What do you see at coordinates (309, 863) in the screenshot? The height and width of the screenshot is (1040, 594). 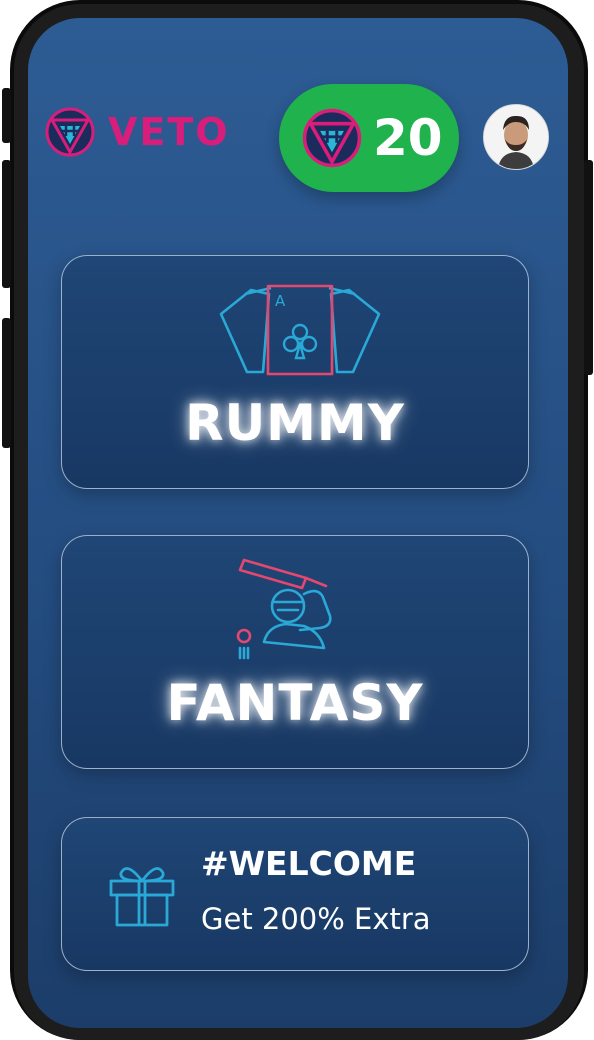 I see `promo-title: #WELCOME` at bounding box center [309, 863].